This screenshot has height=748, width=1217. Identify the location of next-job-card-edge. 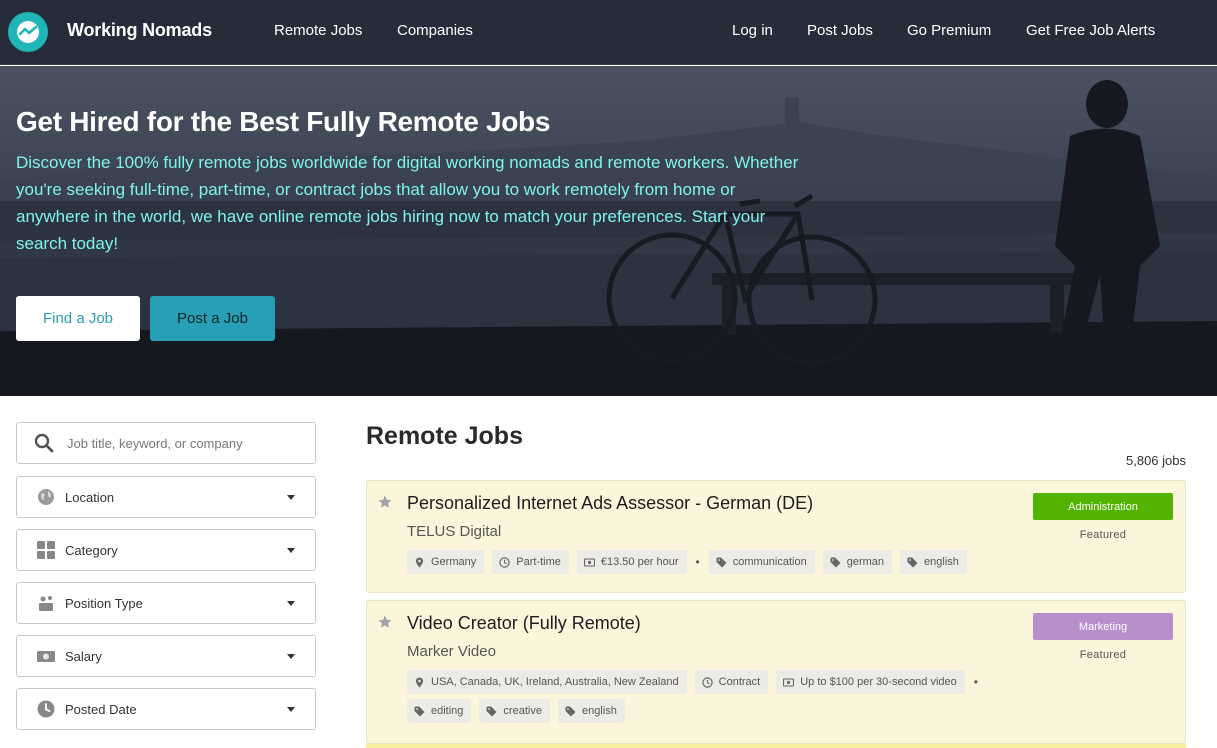
(776, 746).